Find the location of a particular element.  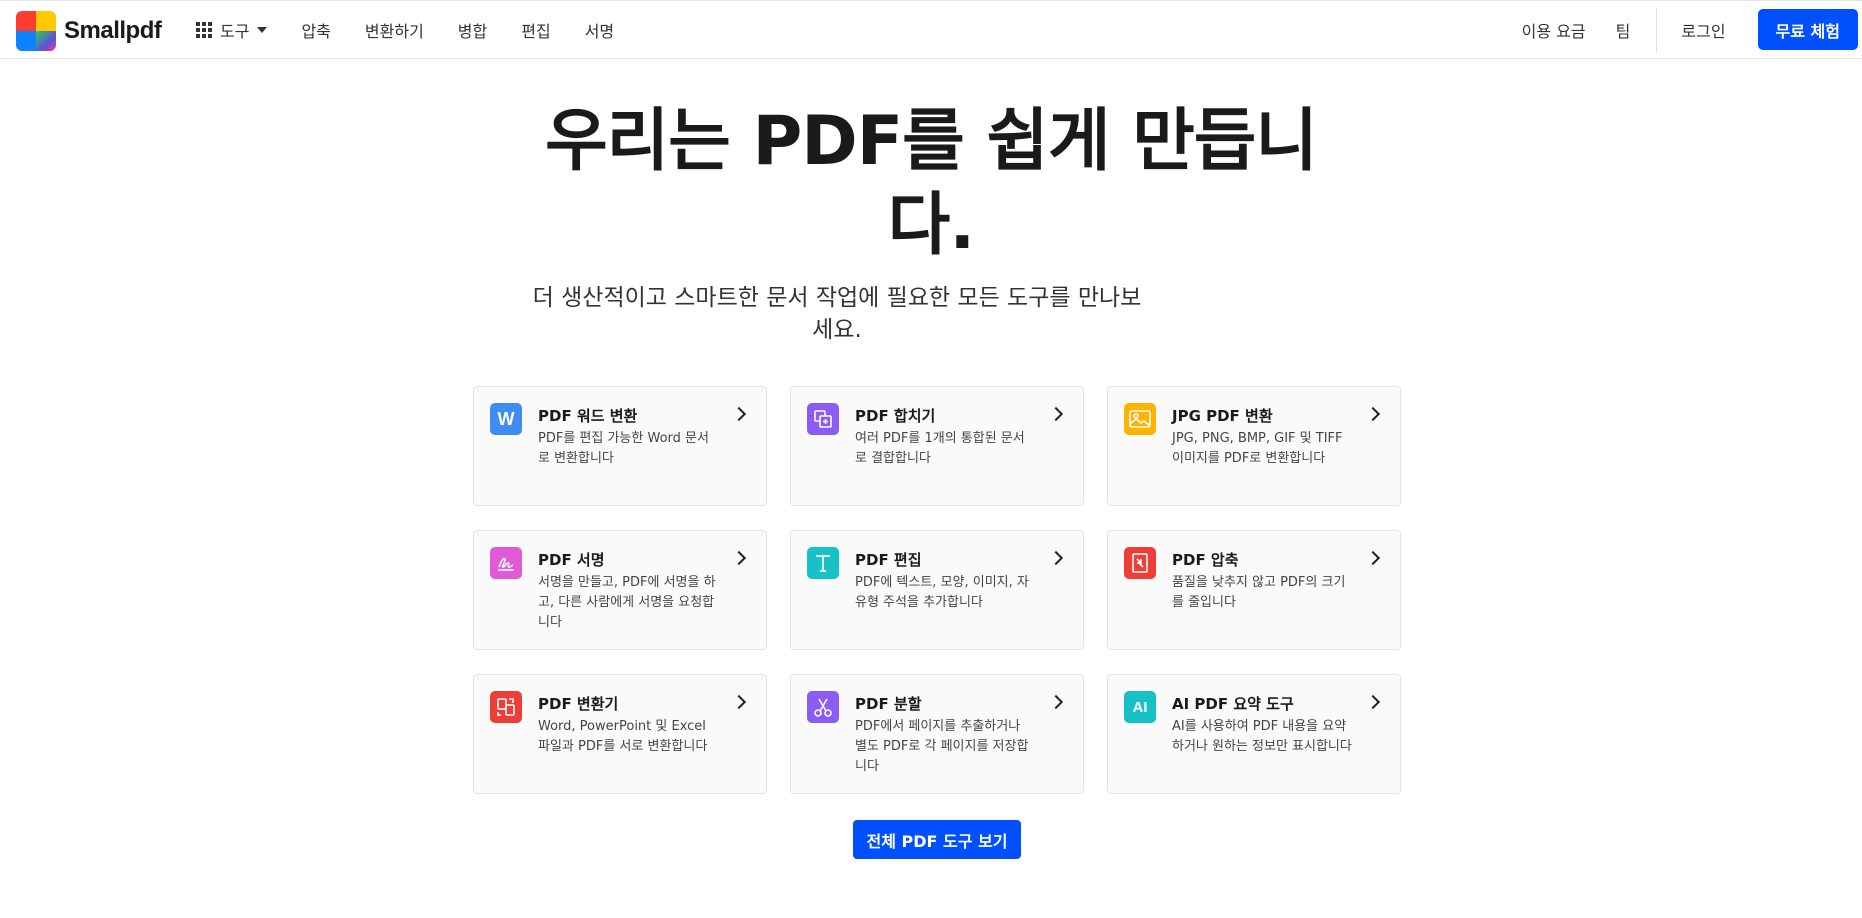

card-description: PDF에 텍스트, 모양, 이미지, 자유형 주석을 추가합니다 is located at coordinates (942, 592).